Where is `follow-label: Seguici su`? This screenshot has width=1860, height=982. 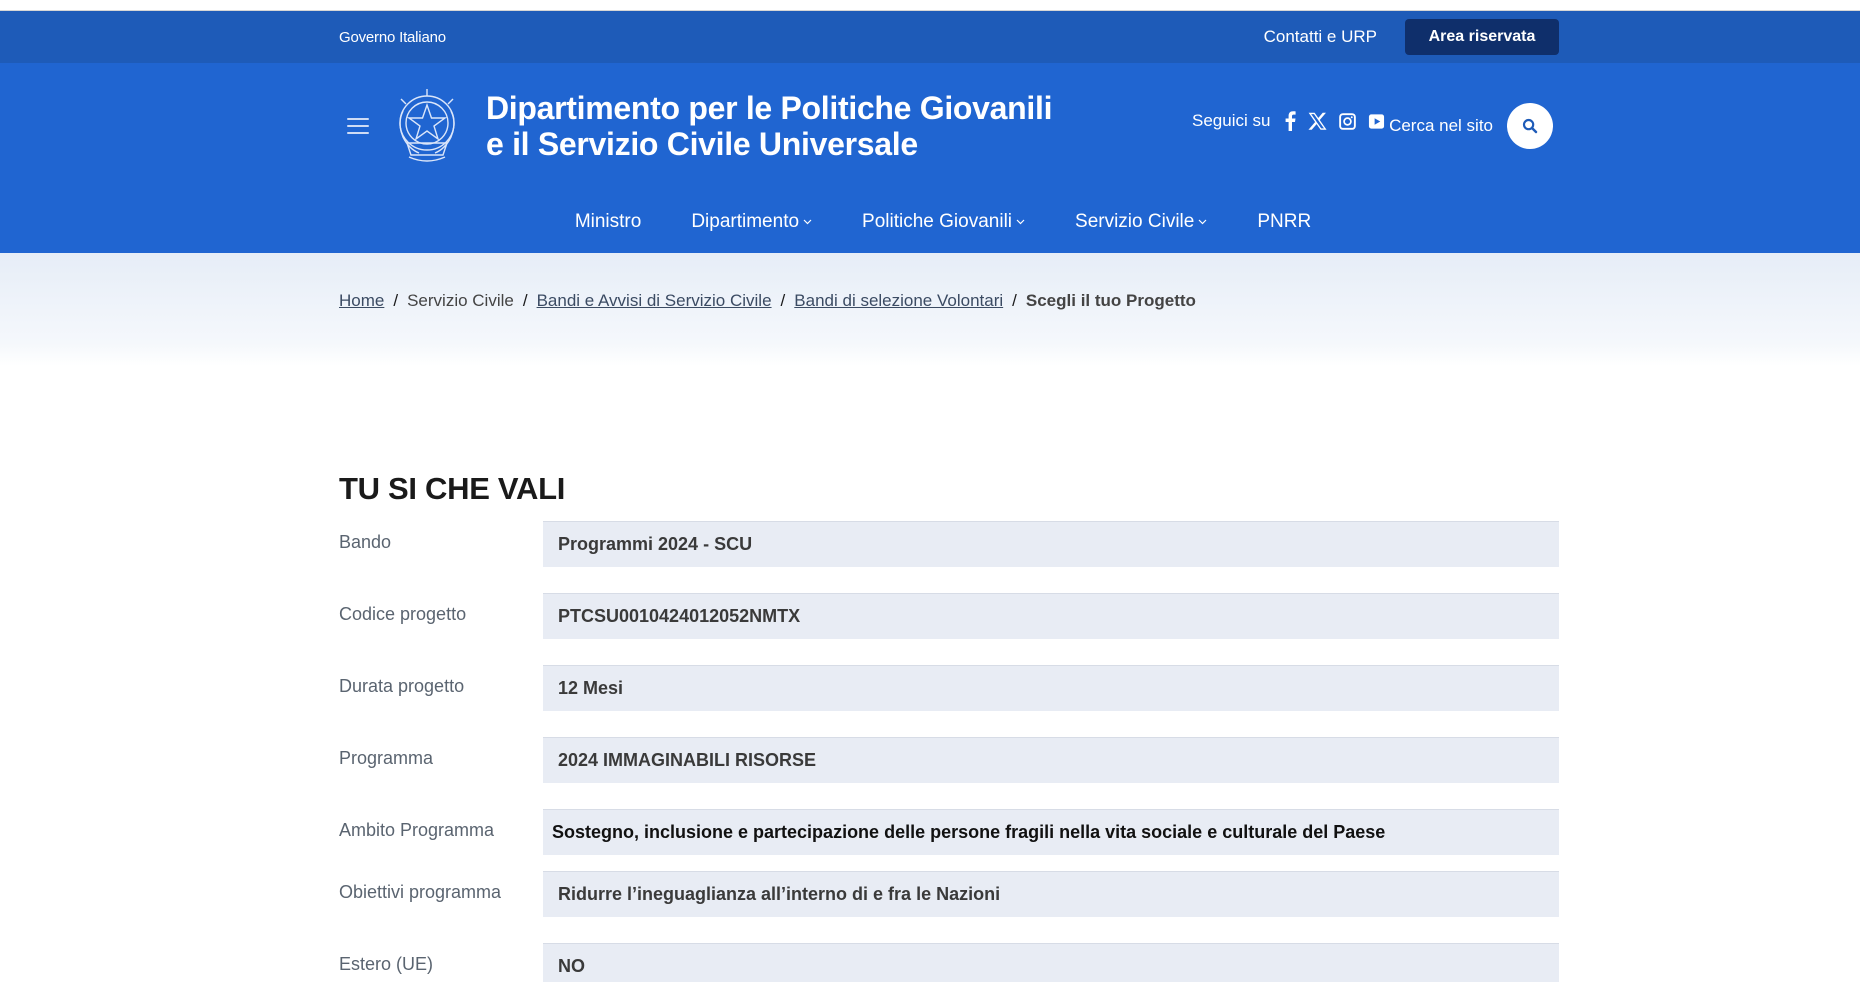 follow-label: Seguici su is located at coordinates (1231, 120).